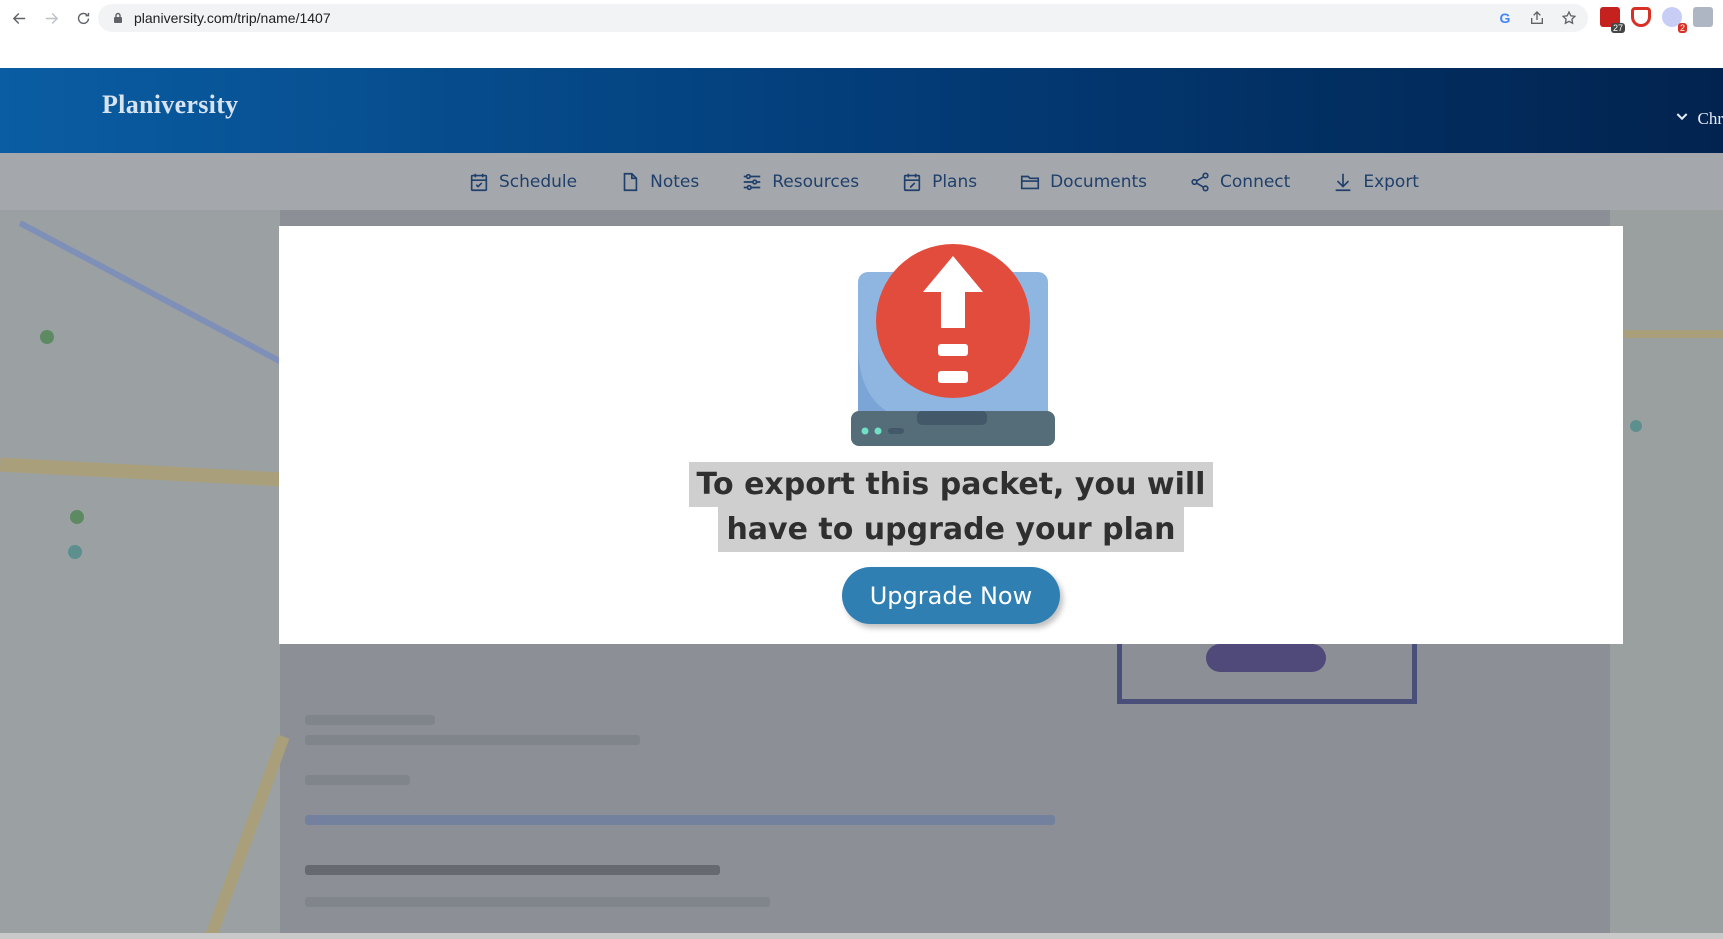 This screenshot has height=939, width=1723. What do you see at coordinates (1391, 181) in the screenshot?
I see `tab-label: Export` at bounding box center [1391, 181].